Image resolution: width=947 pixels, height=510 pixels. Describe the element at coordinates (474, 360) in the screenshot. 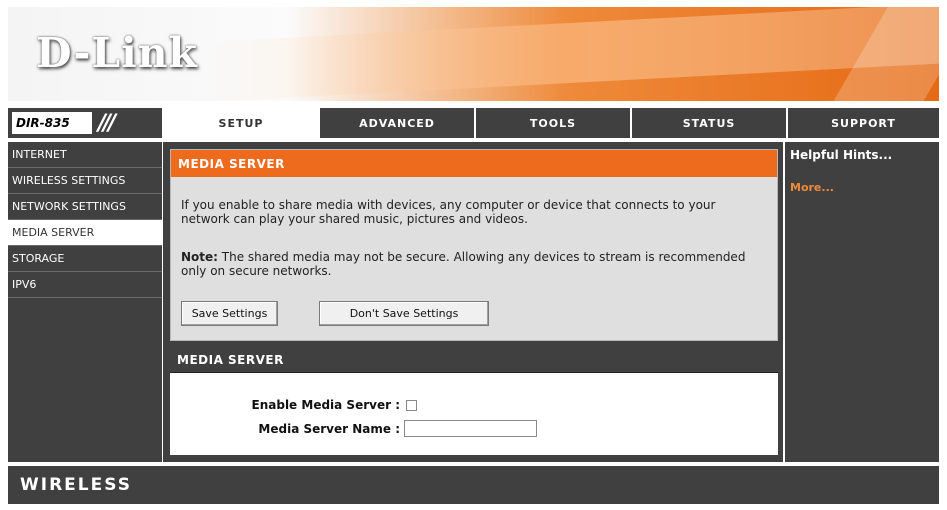

I see `settings-section-title: MEDIA SERVER` at that location.